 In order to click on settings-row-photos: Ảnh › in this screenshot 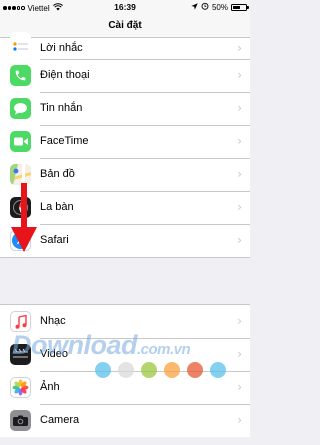, I will do `click(125, 387)`.